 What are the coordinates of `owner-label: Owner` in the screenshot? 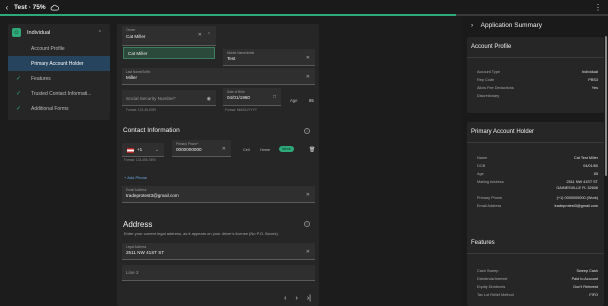 It's located at (131, 30).